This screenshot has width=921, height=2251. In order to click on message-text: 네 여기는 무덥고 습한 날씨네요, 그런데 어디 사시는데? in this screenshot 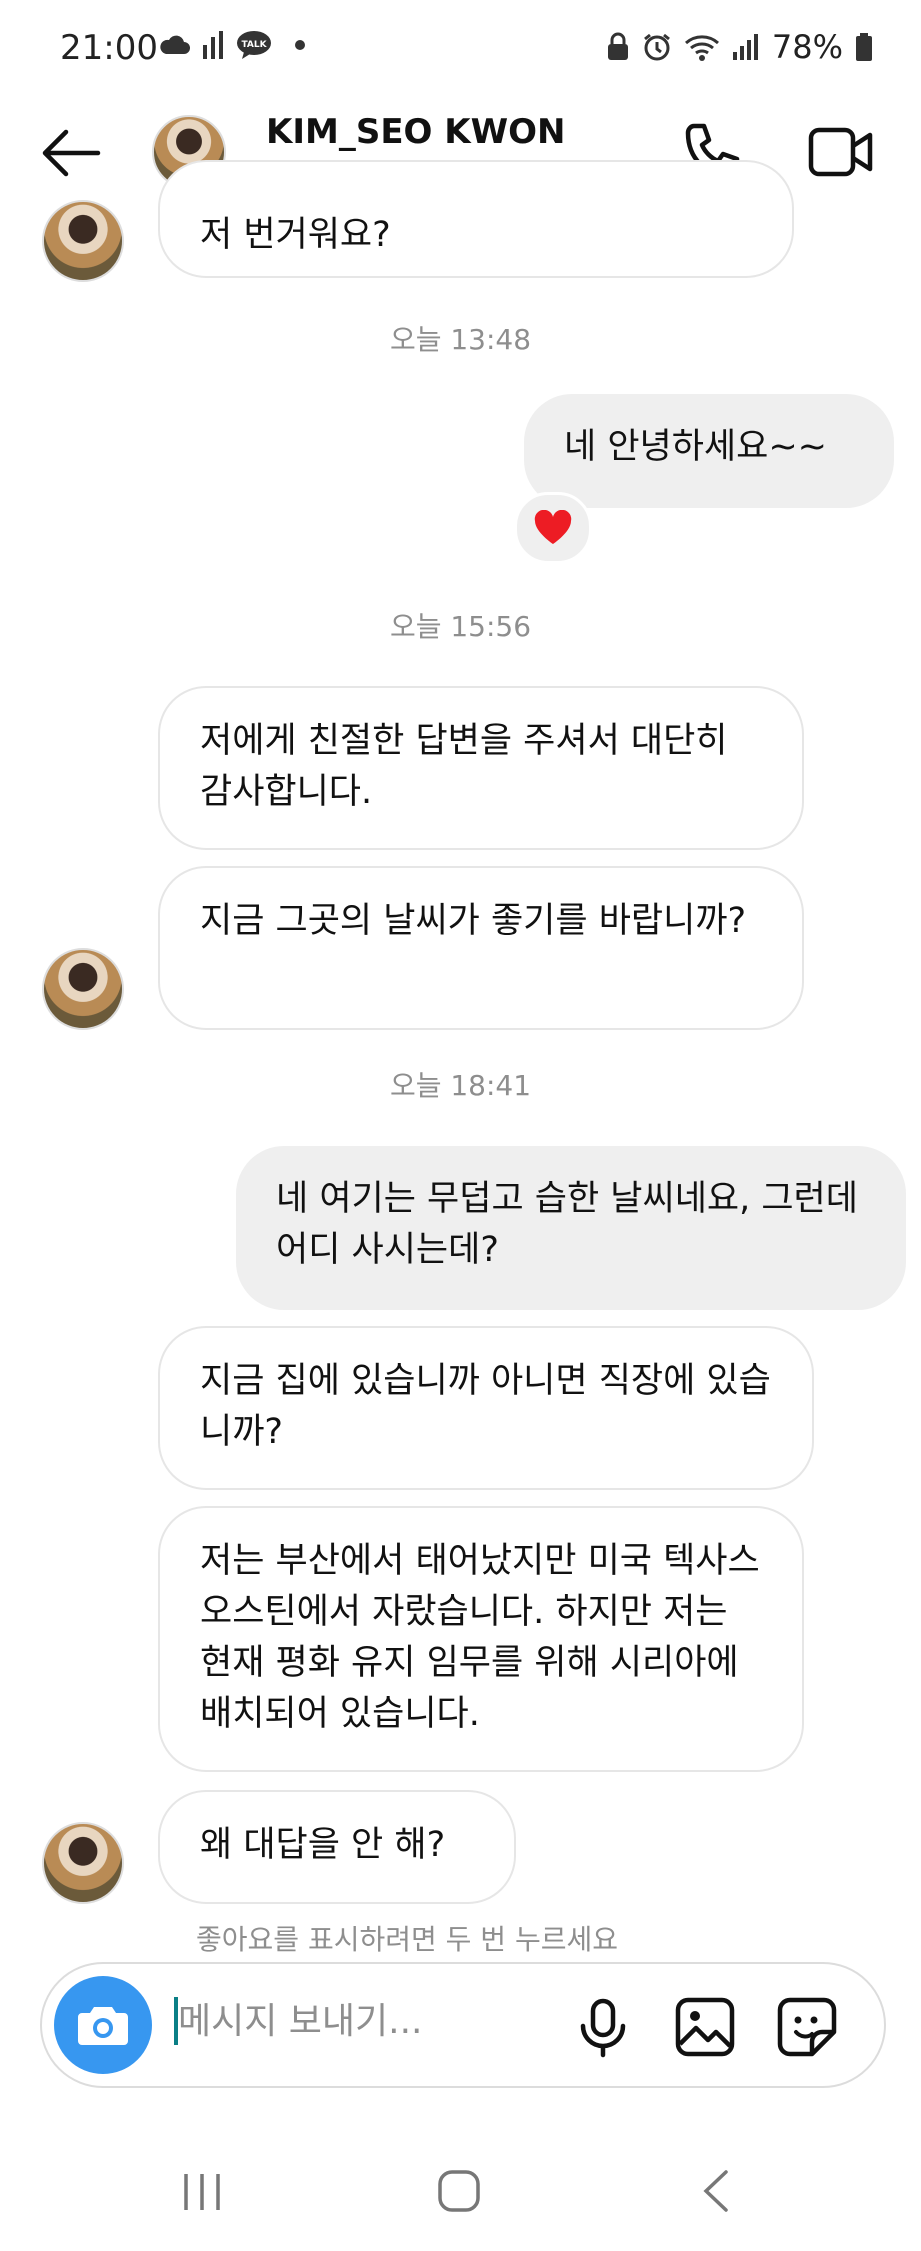, I will do `click(567, 1224)`.